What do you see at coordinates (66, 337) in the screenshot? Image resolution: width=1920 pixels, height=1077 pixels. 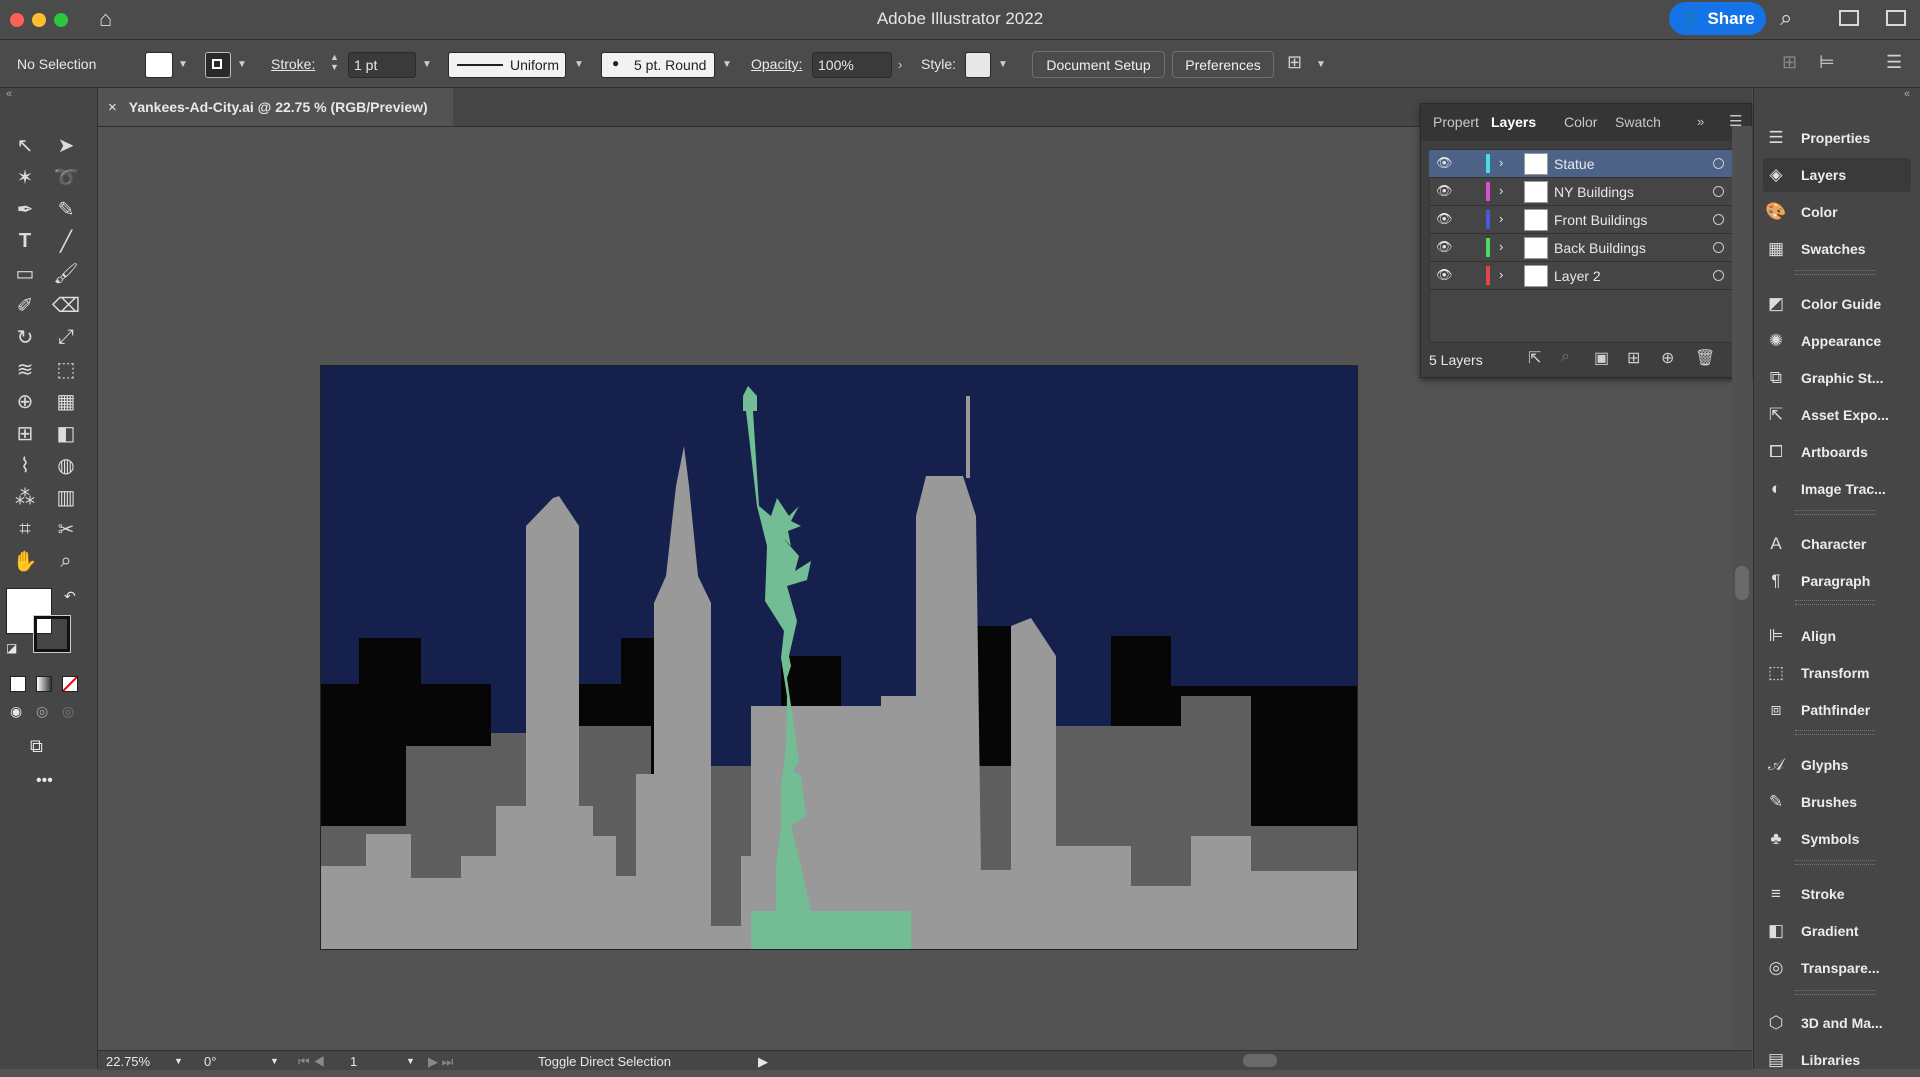 I see `scale-tool-icon: ⤢` at bounding box center [66, 337].